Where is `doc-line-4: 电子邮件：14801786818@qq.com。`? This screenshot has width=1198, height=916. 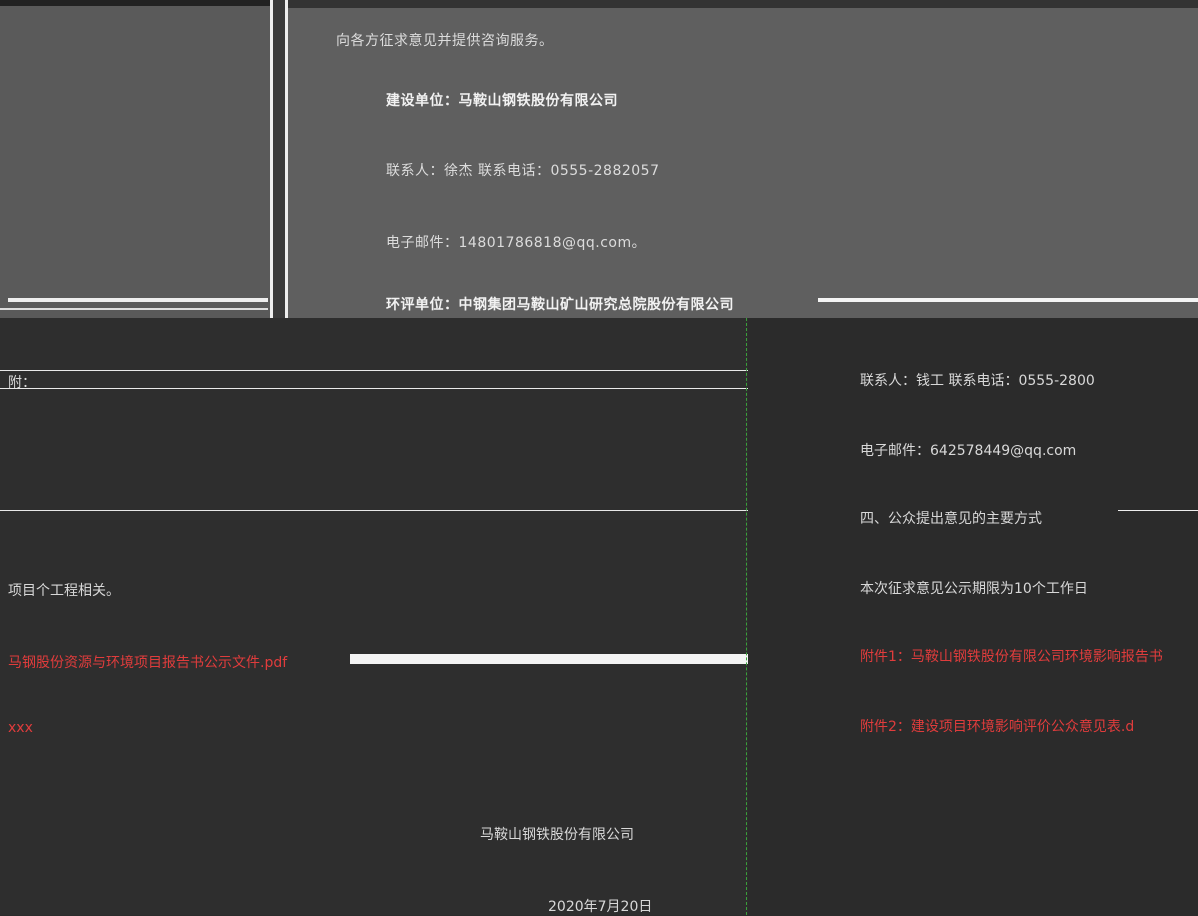 doc-line-4: 电子邮件：14801786818@qq.com。 is located at coordinates (516, 243).